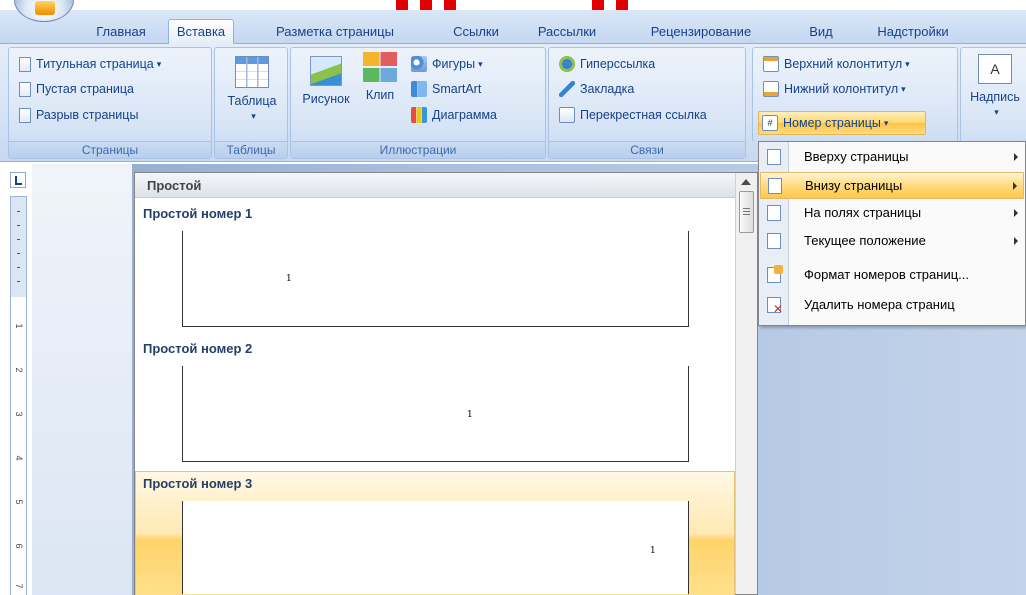  Describe the element at coordinates (435, 185) in the screenshot. I see `gallery-section-header: Простой` at that location.